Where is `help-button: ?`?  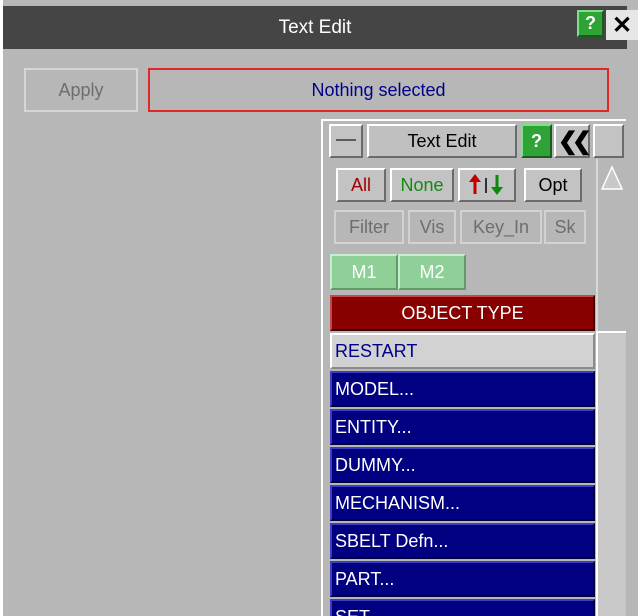
help-button: ? is located at coordinates (590, 23).